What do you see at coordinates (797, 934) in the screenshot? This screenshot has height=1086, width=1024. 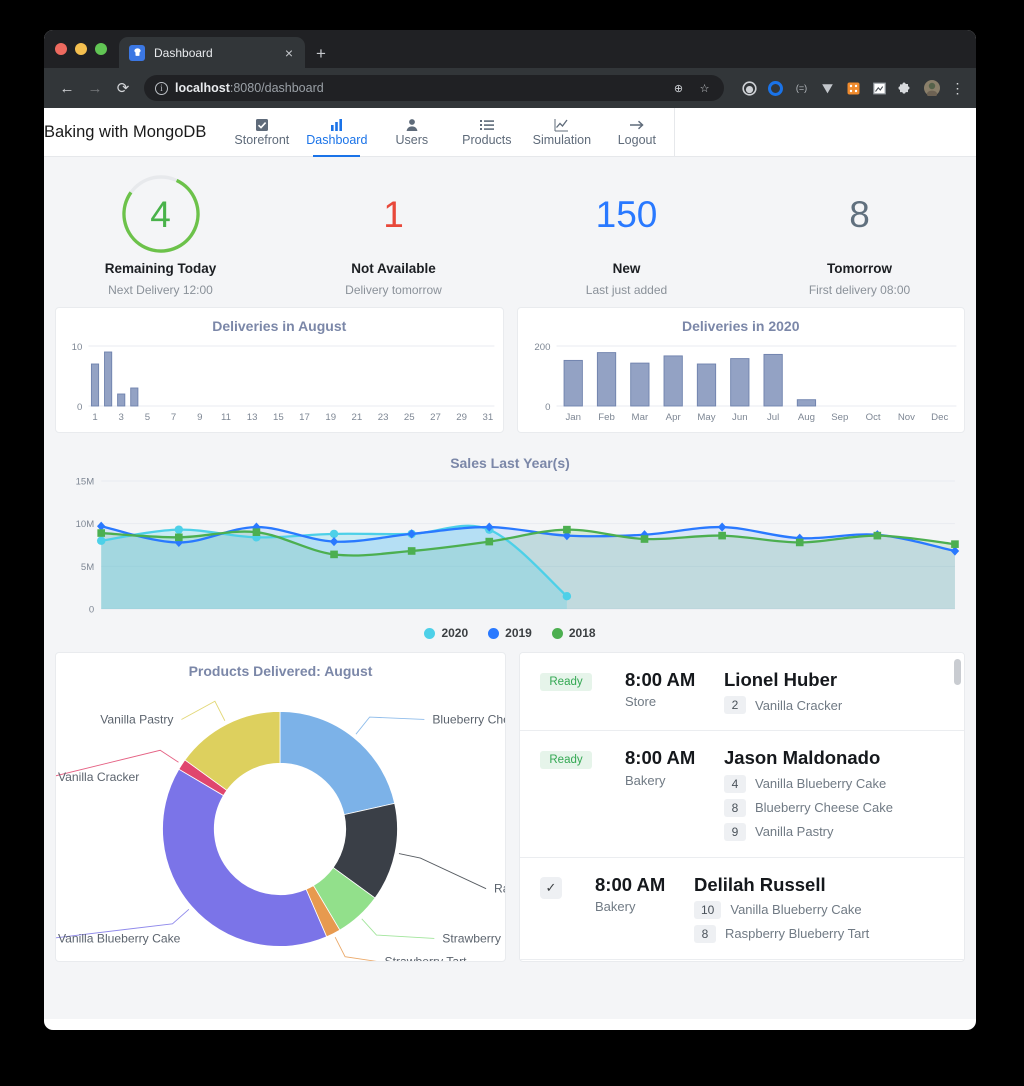 I see `item-name: Raspberry Blueberry Tart` at bounding box center [797, 934].